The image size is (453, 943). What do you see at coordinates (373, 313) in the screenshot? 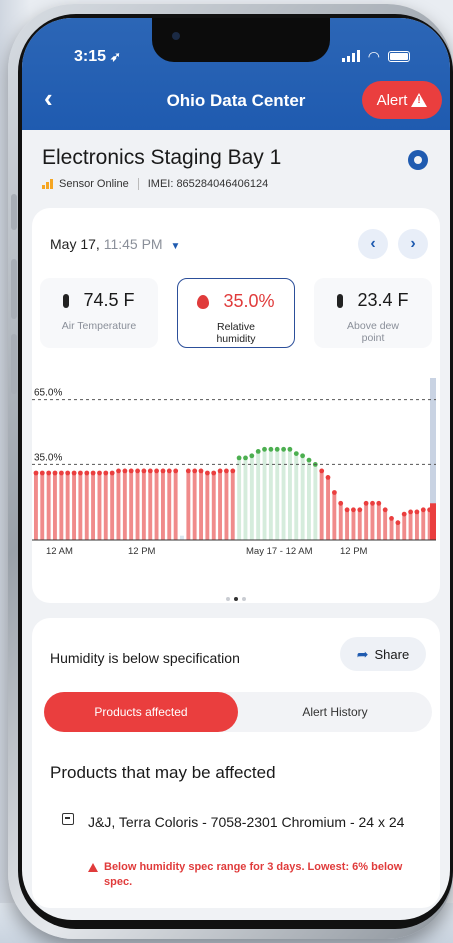
I see `metric-dew-point: 23.4 F Above dew point` at bounding box center [373, 313].